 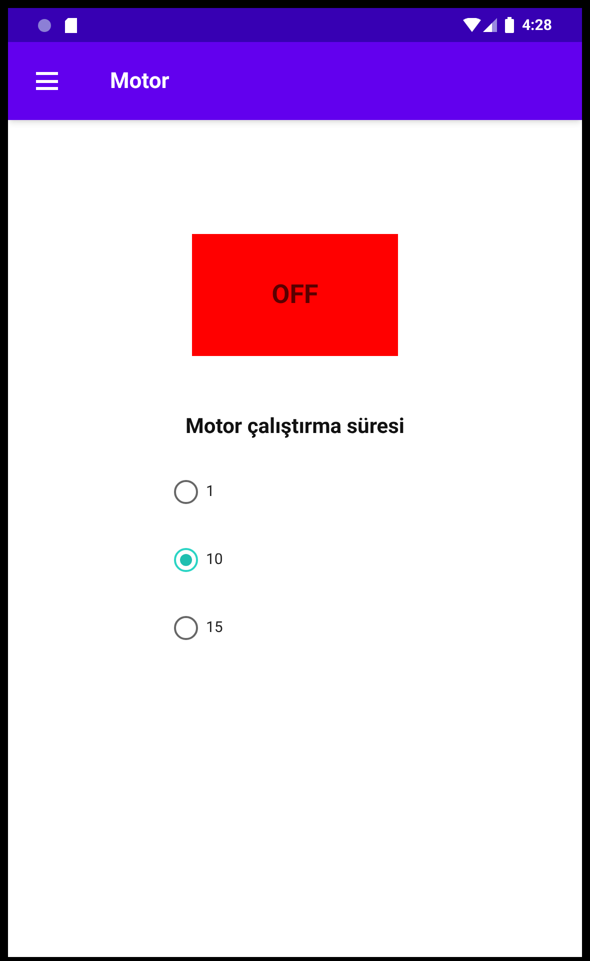 I want to click on app-title: Motor, so click(x=140, y=82).